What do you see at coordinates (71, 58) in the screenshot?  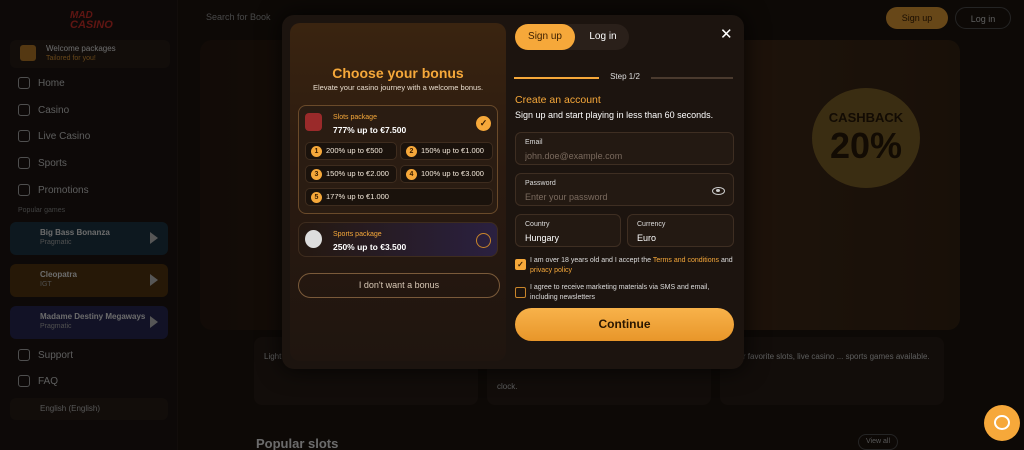 I see `promo-subtitle: Tailored for you!` at bounding box center [71, 58].